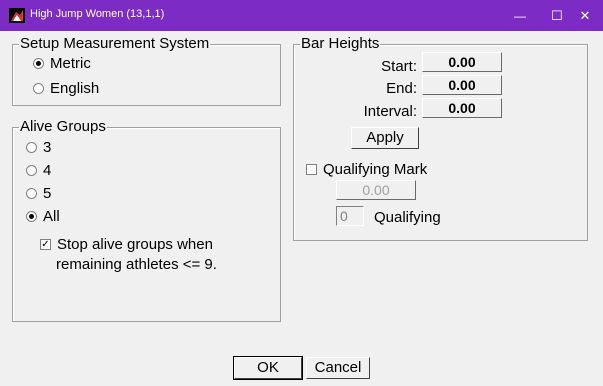 The image size is (603, 386). What do you see at coordinates (51, 216) in the screenshot?
I see `alive-group-all-label: All` at bounding box center [51, 216].